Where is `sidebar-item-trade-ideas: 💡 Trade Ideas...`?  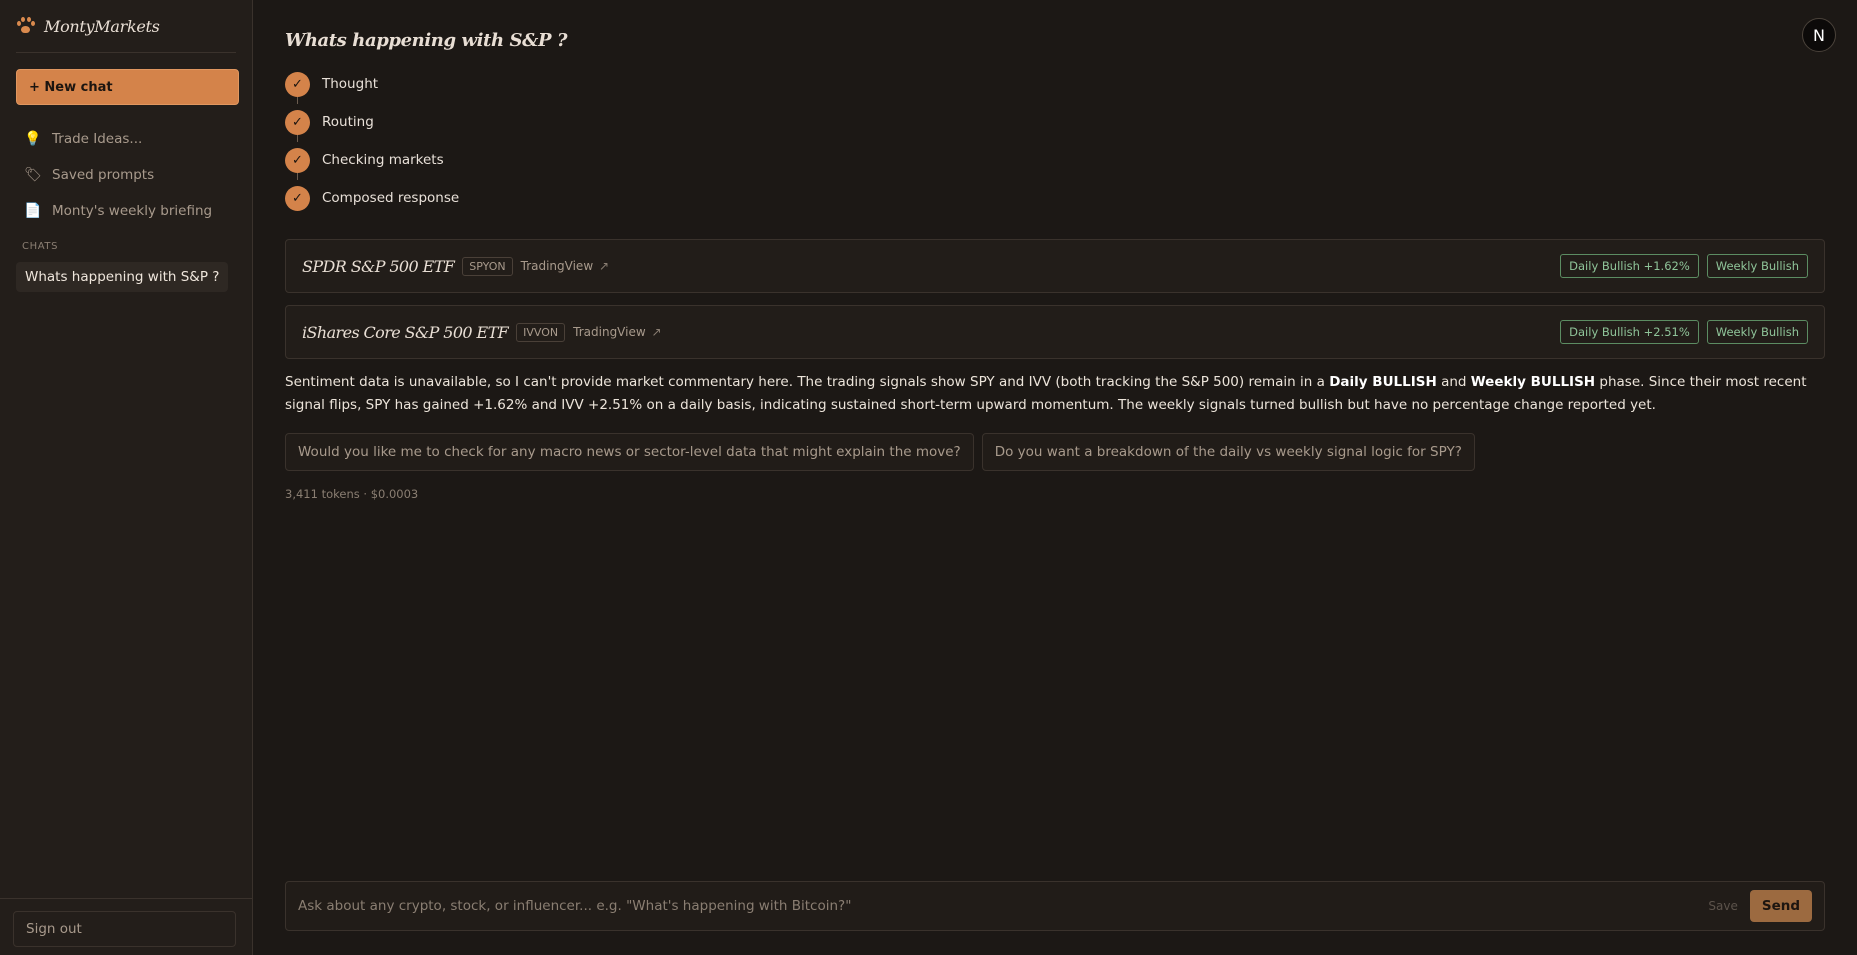 sidebar-item-trade-ideas: 💡 Trade Ideas... is located at coordinates (126, 139).